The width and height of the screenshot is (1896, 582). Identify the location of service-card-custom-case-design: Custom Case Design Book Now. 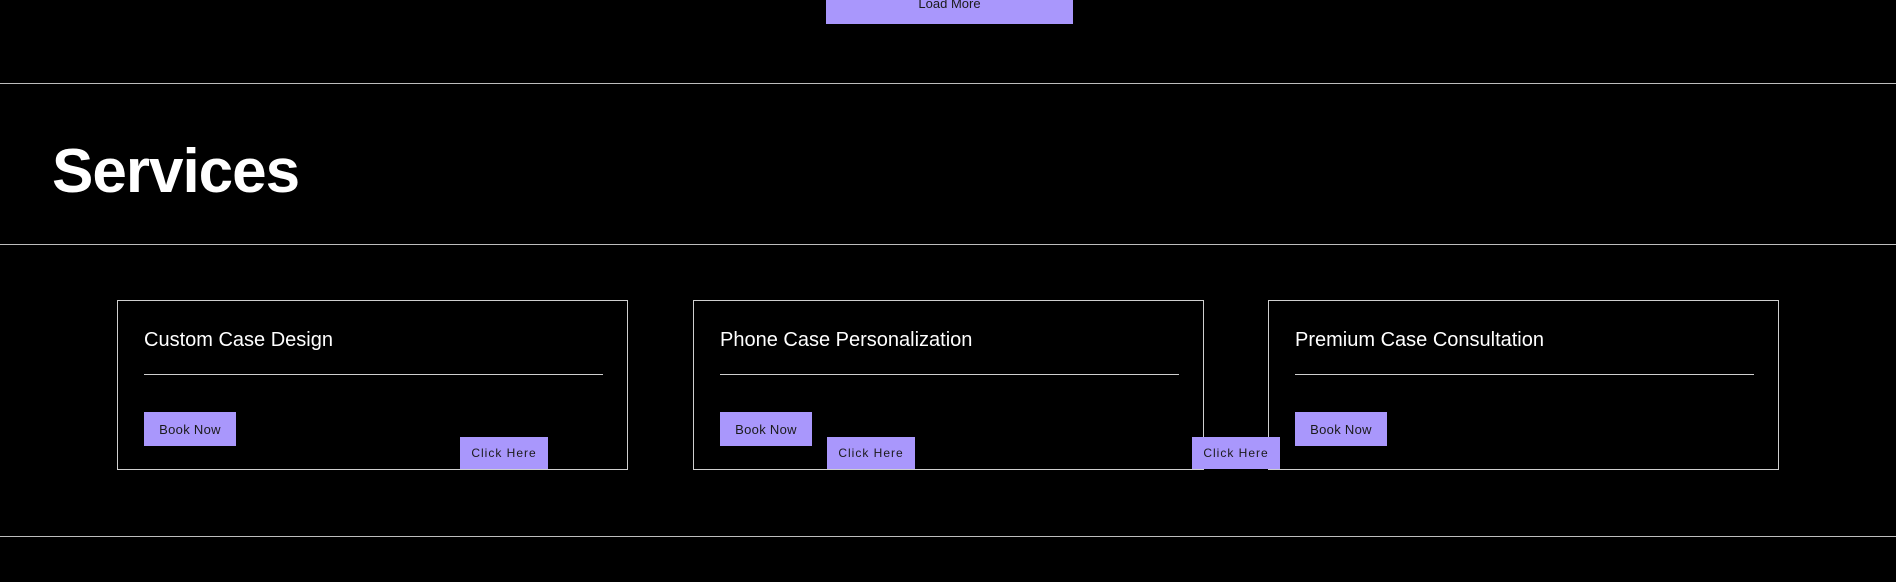
(372, 385).